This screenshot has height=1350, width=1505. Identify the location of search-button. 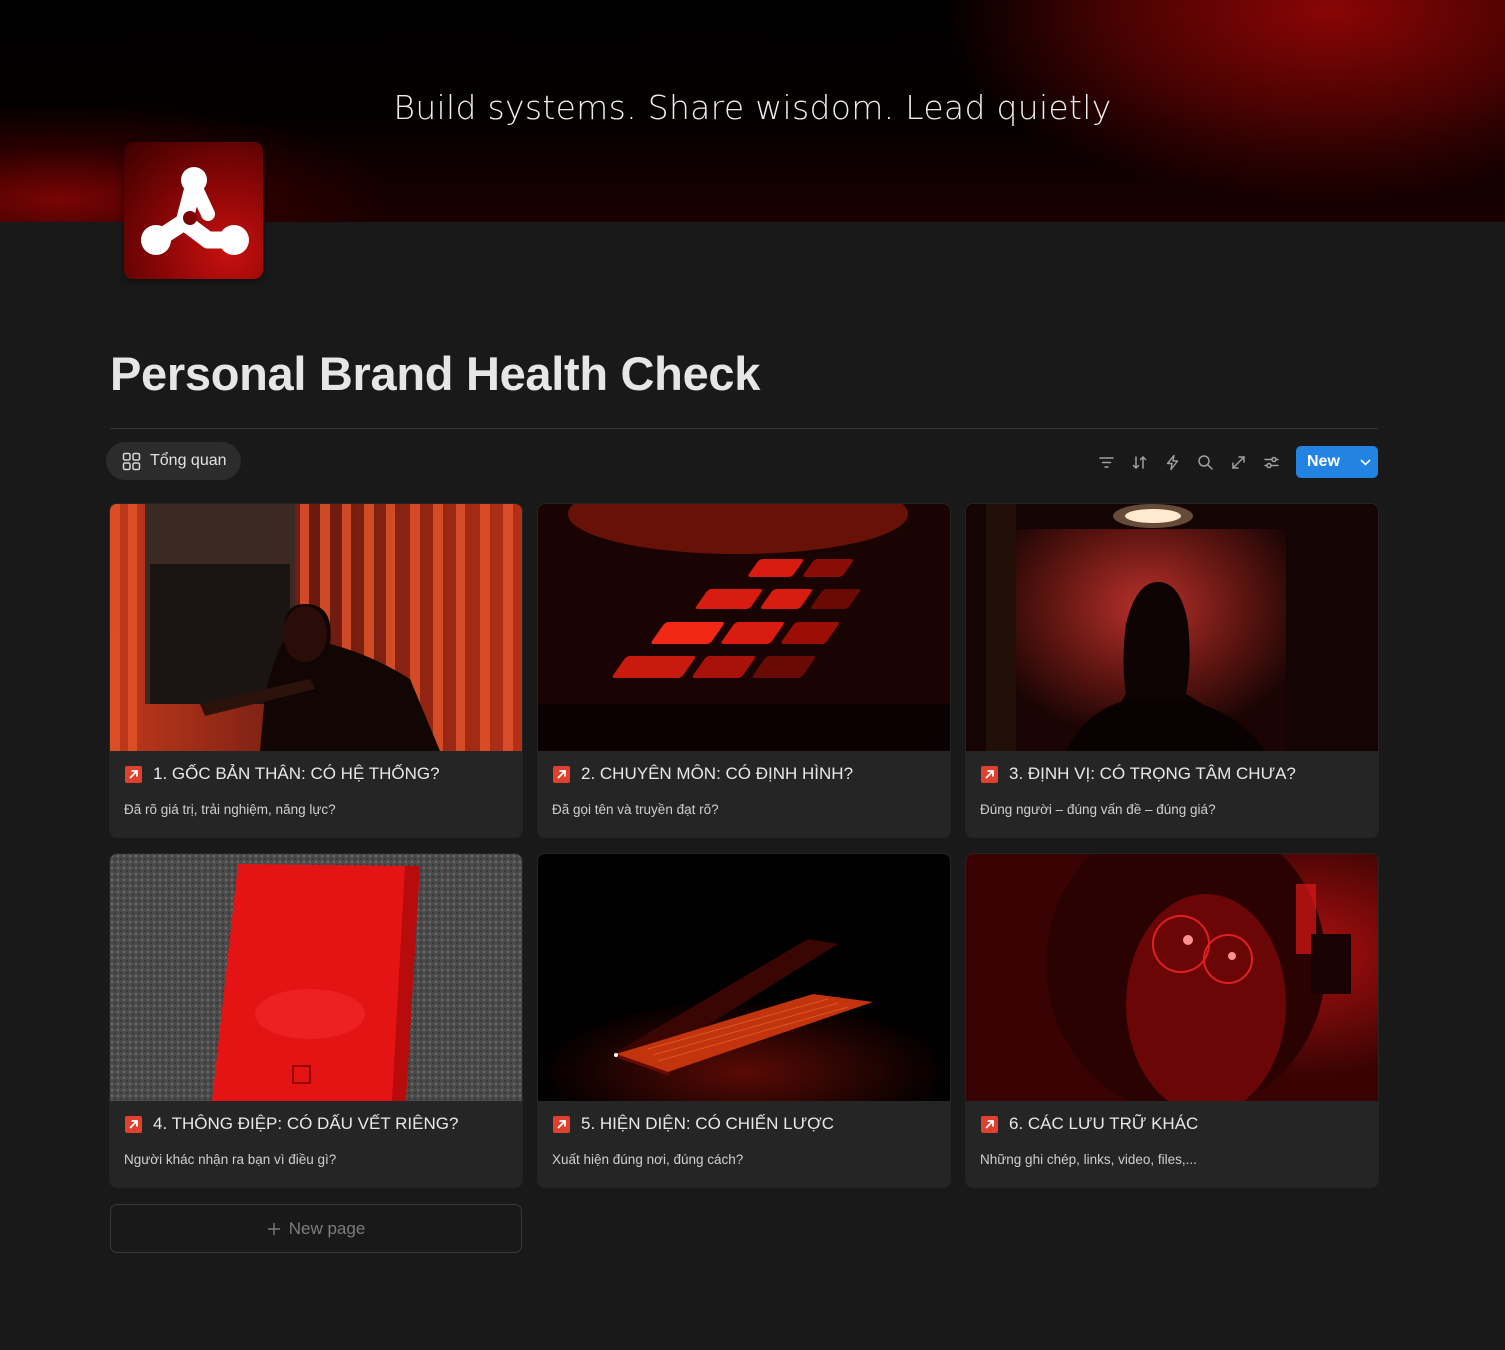
(1205, 462).